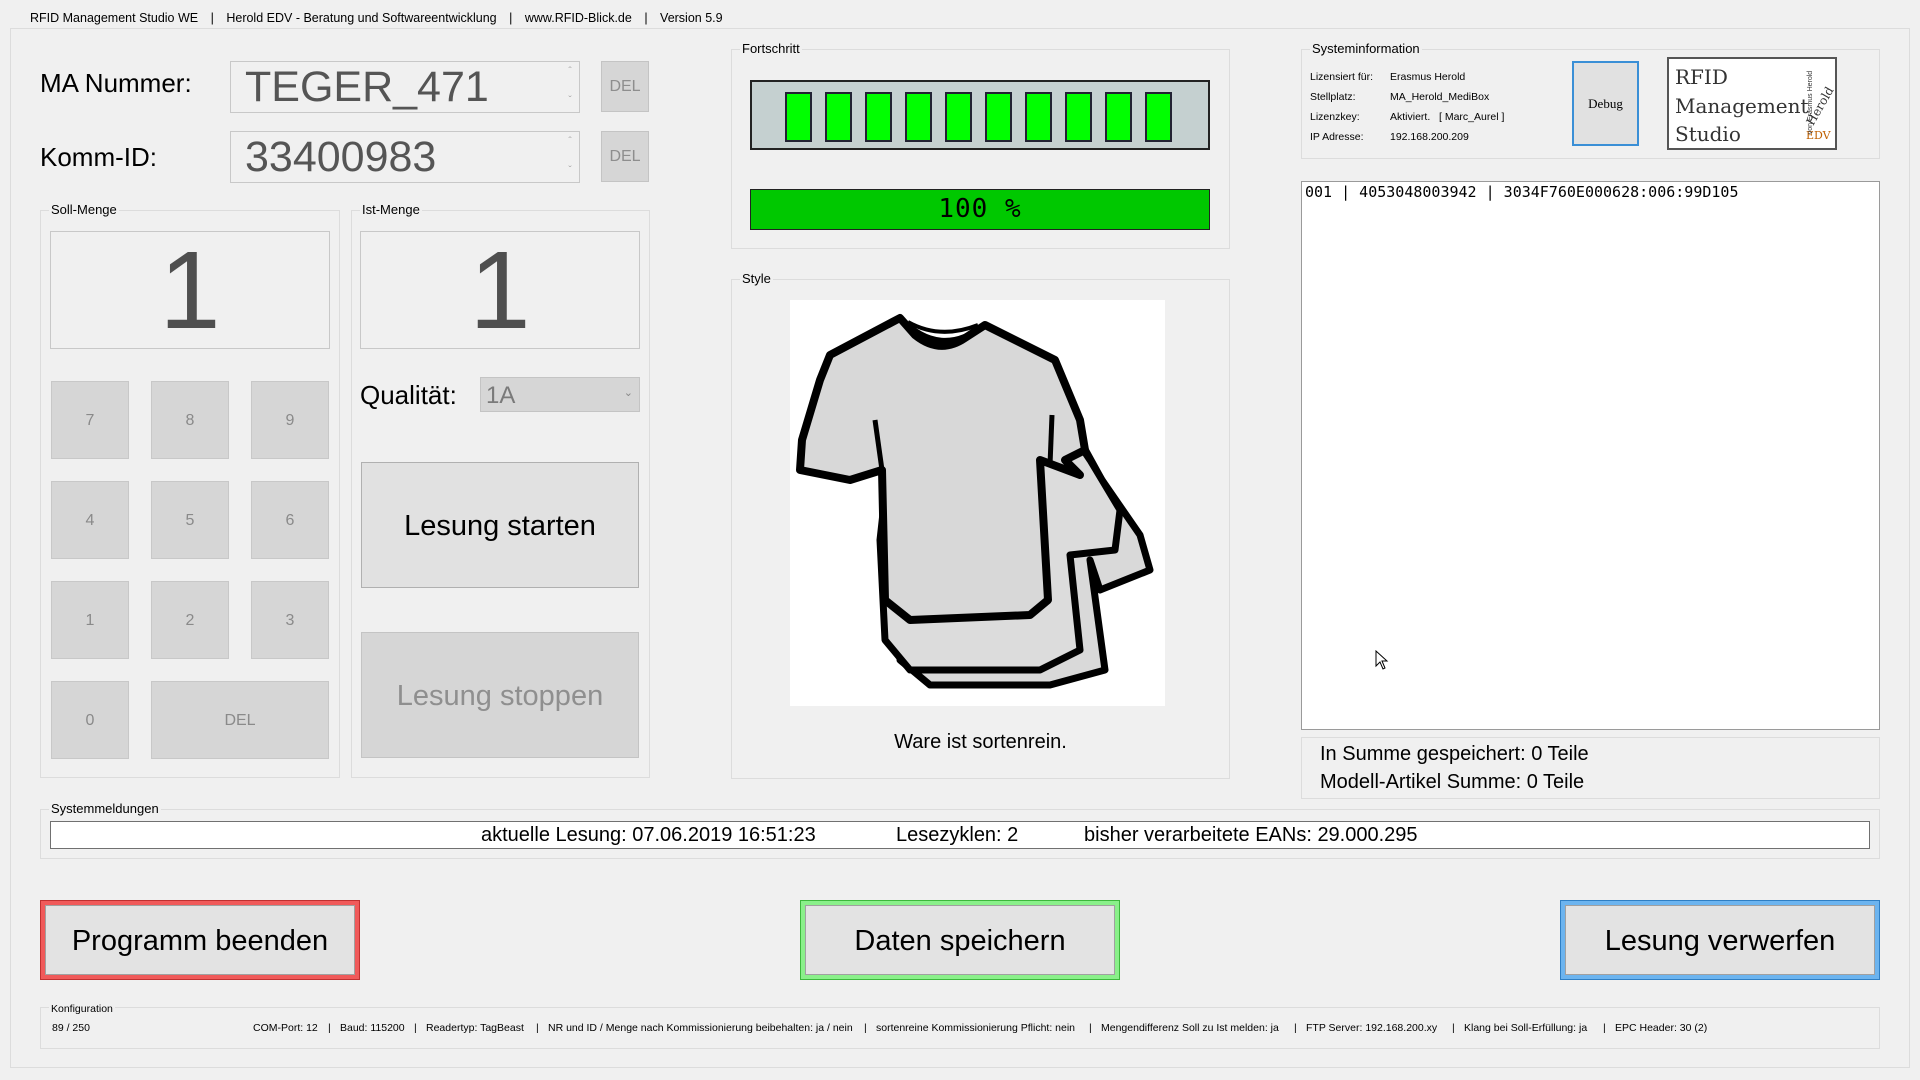  What do you see at coordinates (500, 525) in the screenshot?
I see `start-reading-button: Lesung starten` at bounding box center [500, 525].